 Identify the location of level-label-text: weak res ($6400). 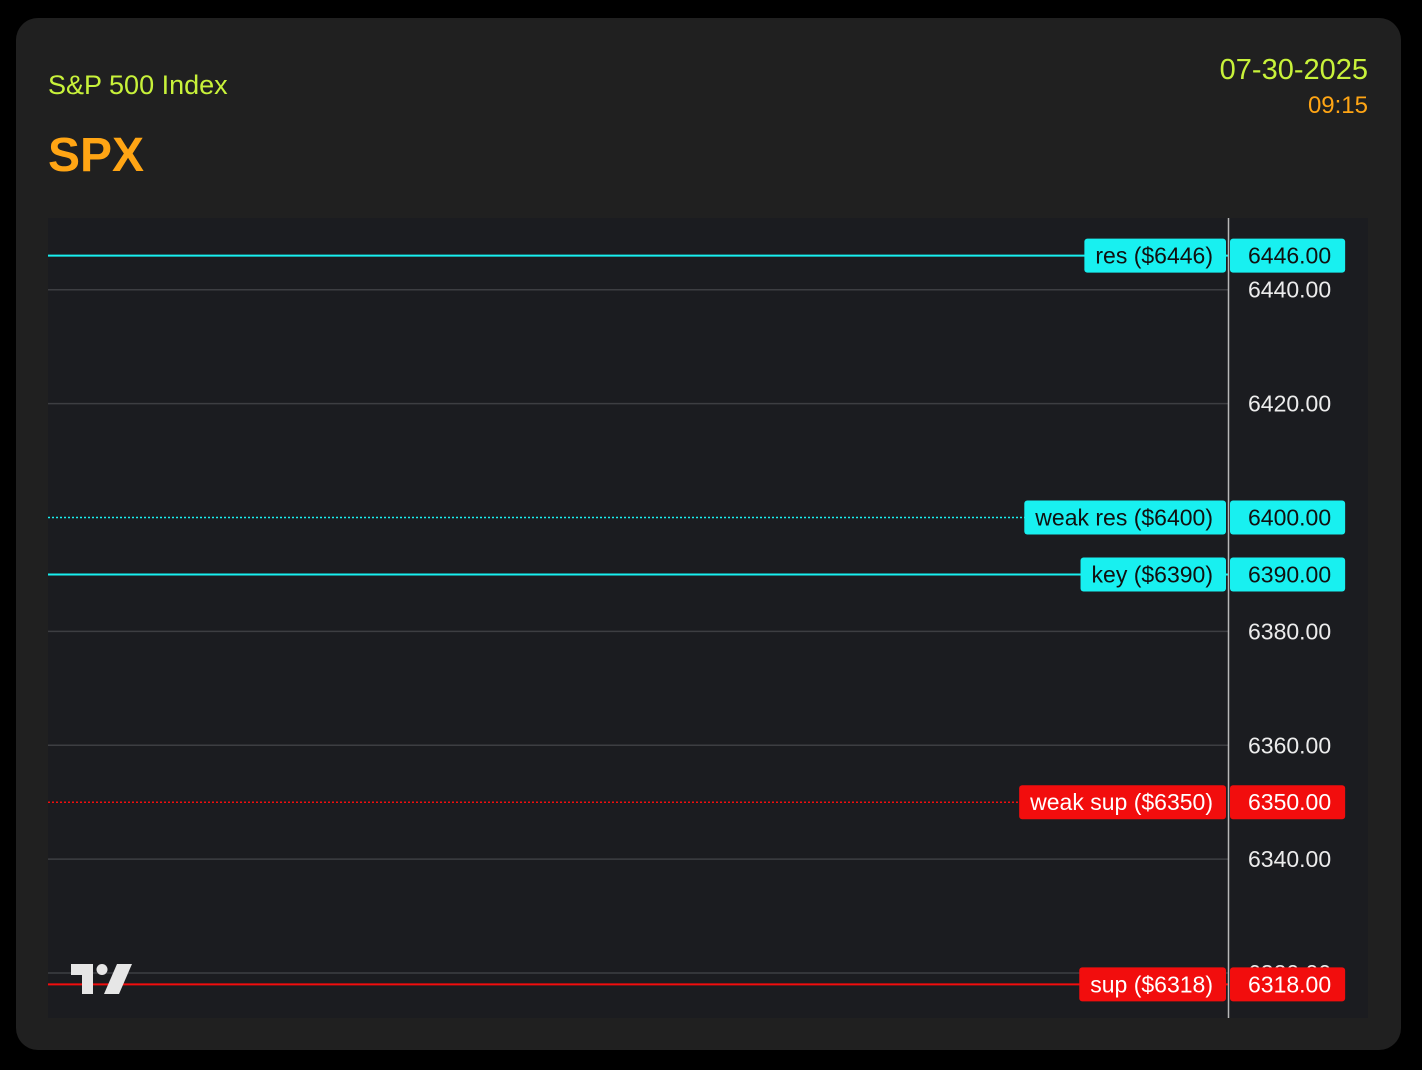
(1123, 518).